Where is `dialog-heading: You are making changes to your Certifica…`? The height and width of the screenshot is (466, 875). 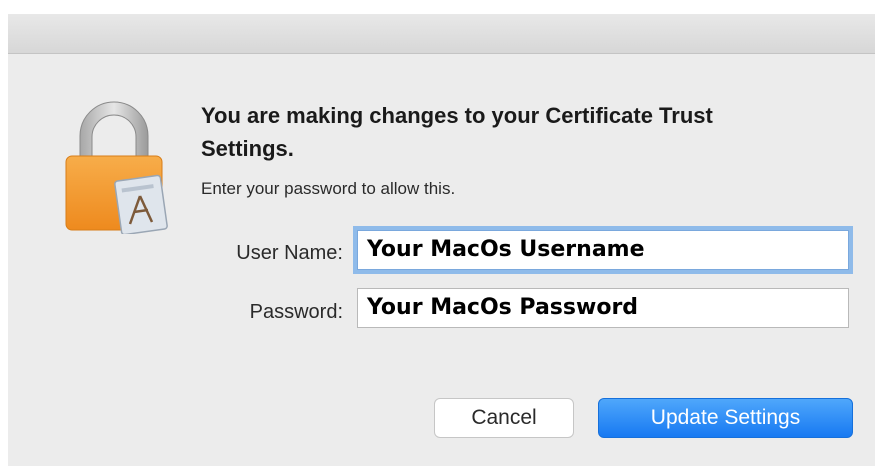 dialog-heading: You are making changes to your Certifica… is located at coordinates (457, 132).